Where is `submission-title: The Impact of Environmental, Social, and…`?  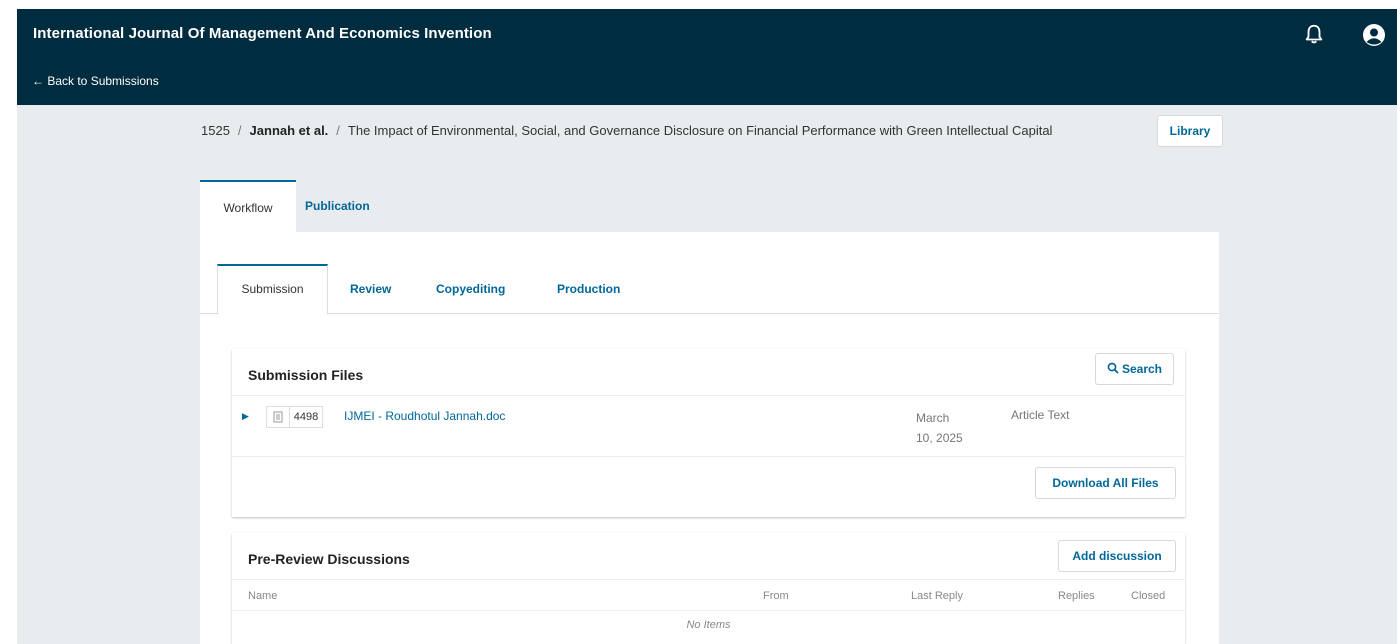 submission-title: The Impact of Environmental, Social, and… is located at coordinates (700, 130).